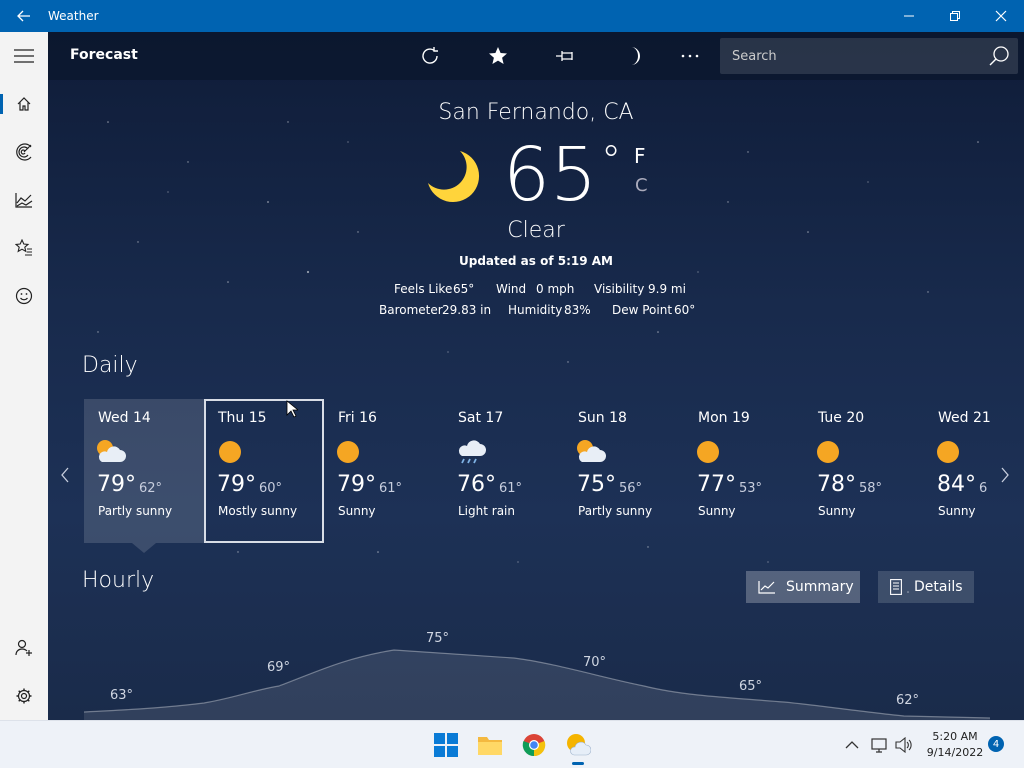 This screenshot has width=1024, height=768. Describe the element at coordinates (841, 418) in the screenshot. I see `day-name: Tue 20` at that location.